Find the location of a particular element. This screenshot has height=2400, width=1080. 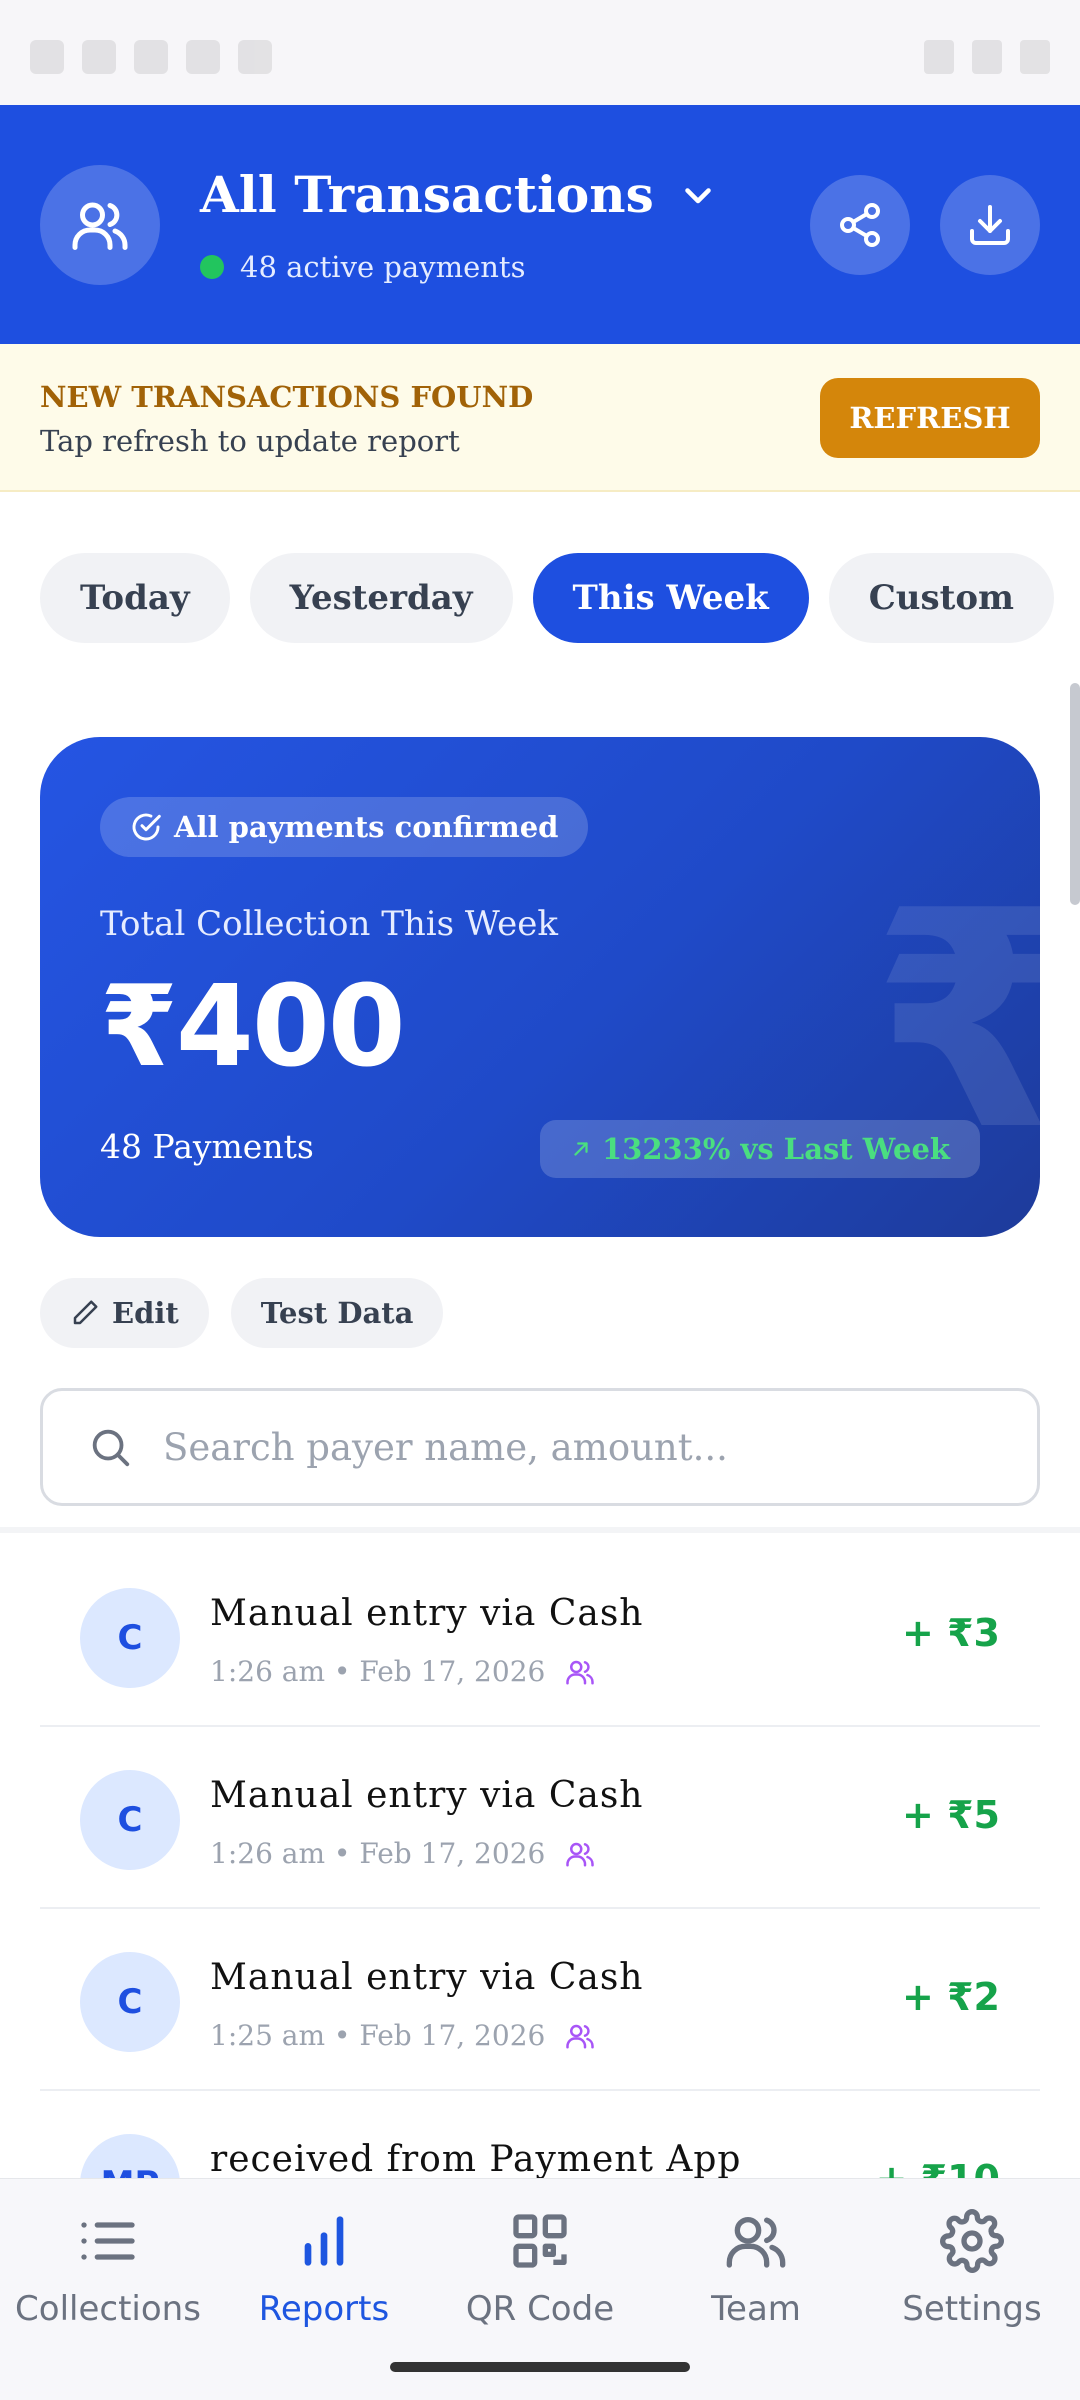

status-dot is located at coordinates (212, 267).